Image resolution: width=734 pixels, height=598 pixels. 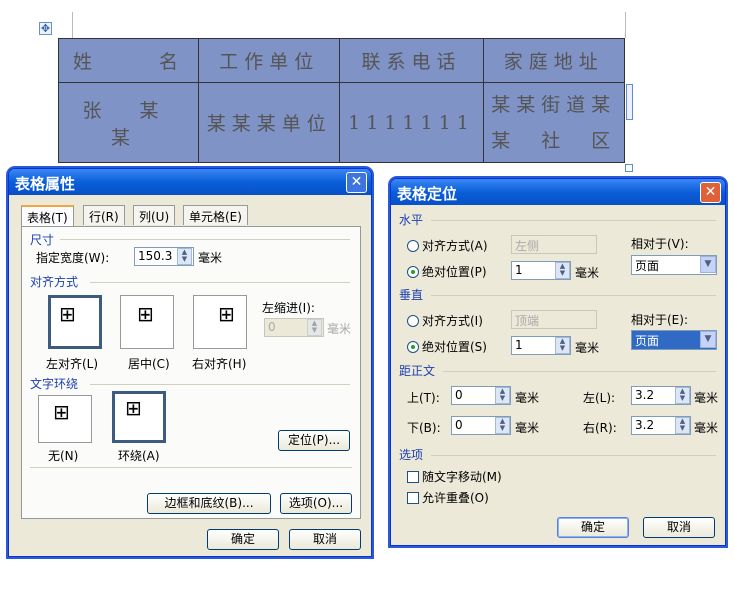 What do you see at coordinates (558, 192) in the screenshot?
I see `dialog-title: 表格定位` at bounding box center [558, 192].